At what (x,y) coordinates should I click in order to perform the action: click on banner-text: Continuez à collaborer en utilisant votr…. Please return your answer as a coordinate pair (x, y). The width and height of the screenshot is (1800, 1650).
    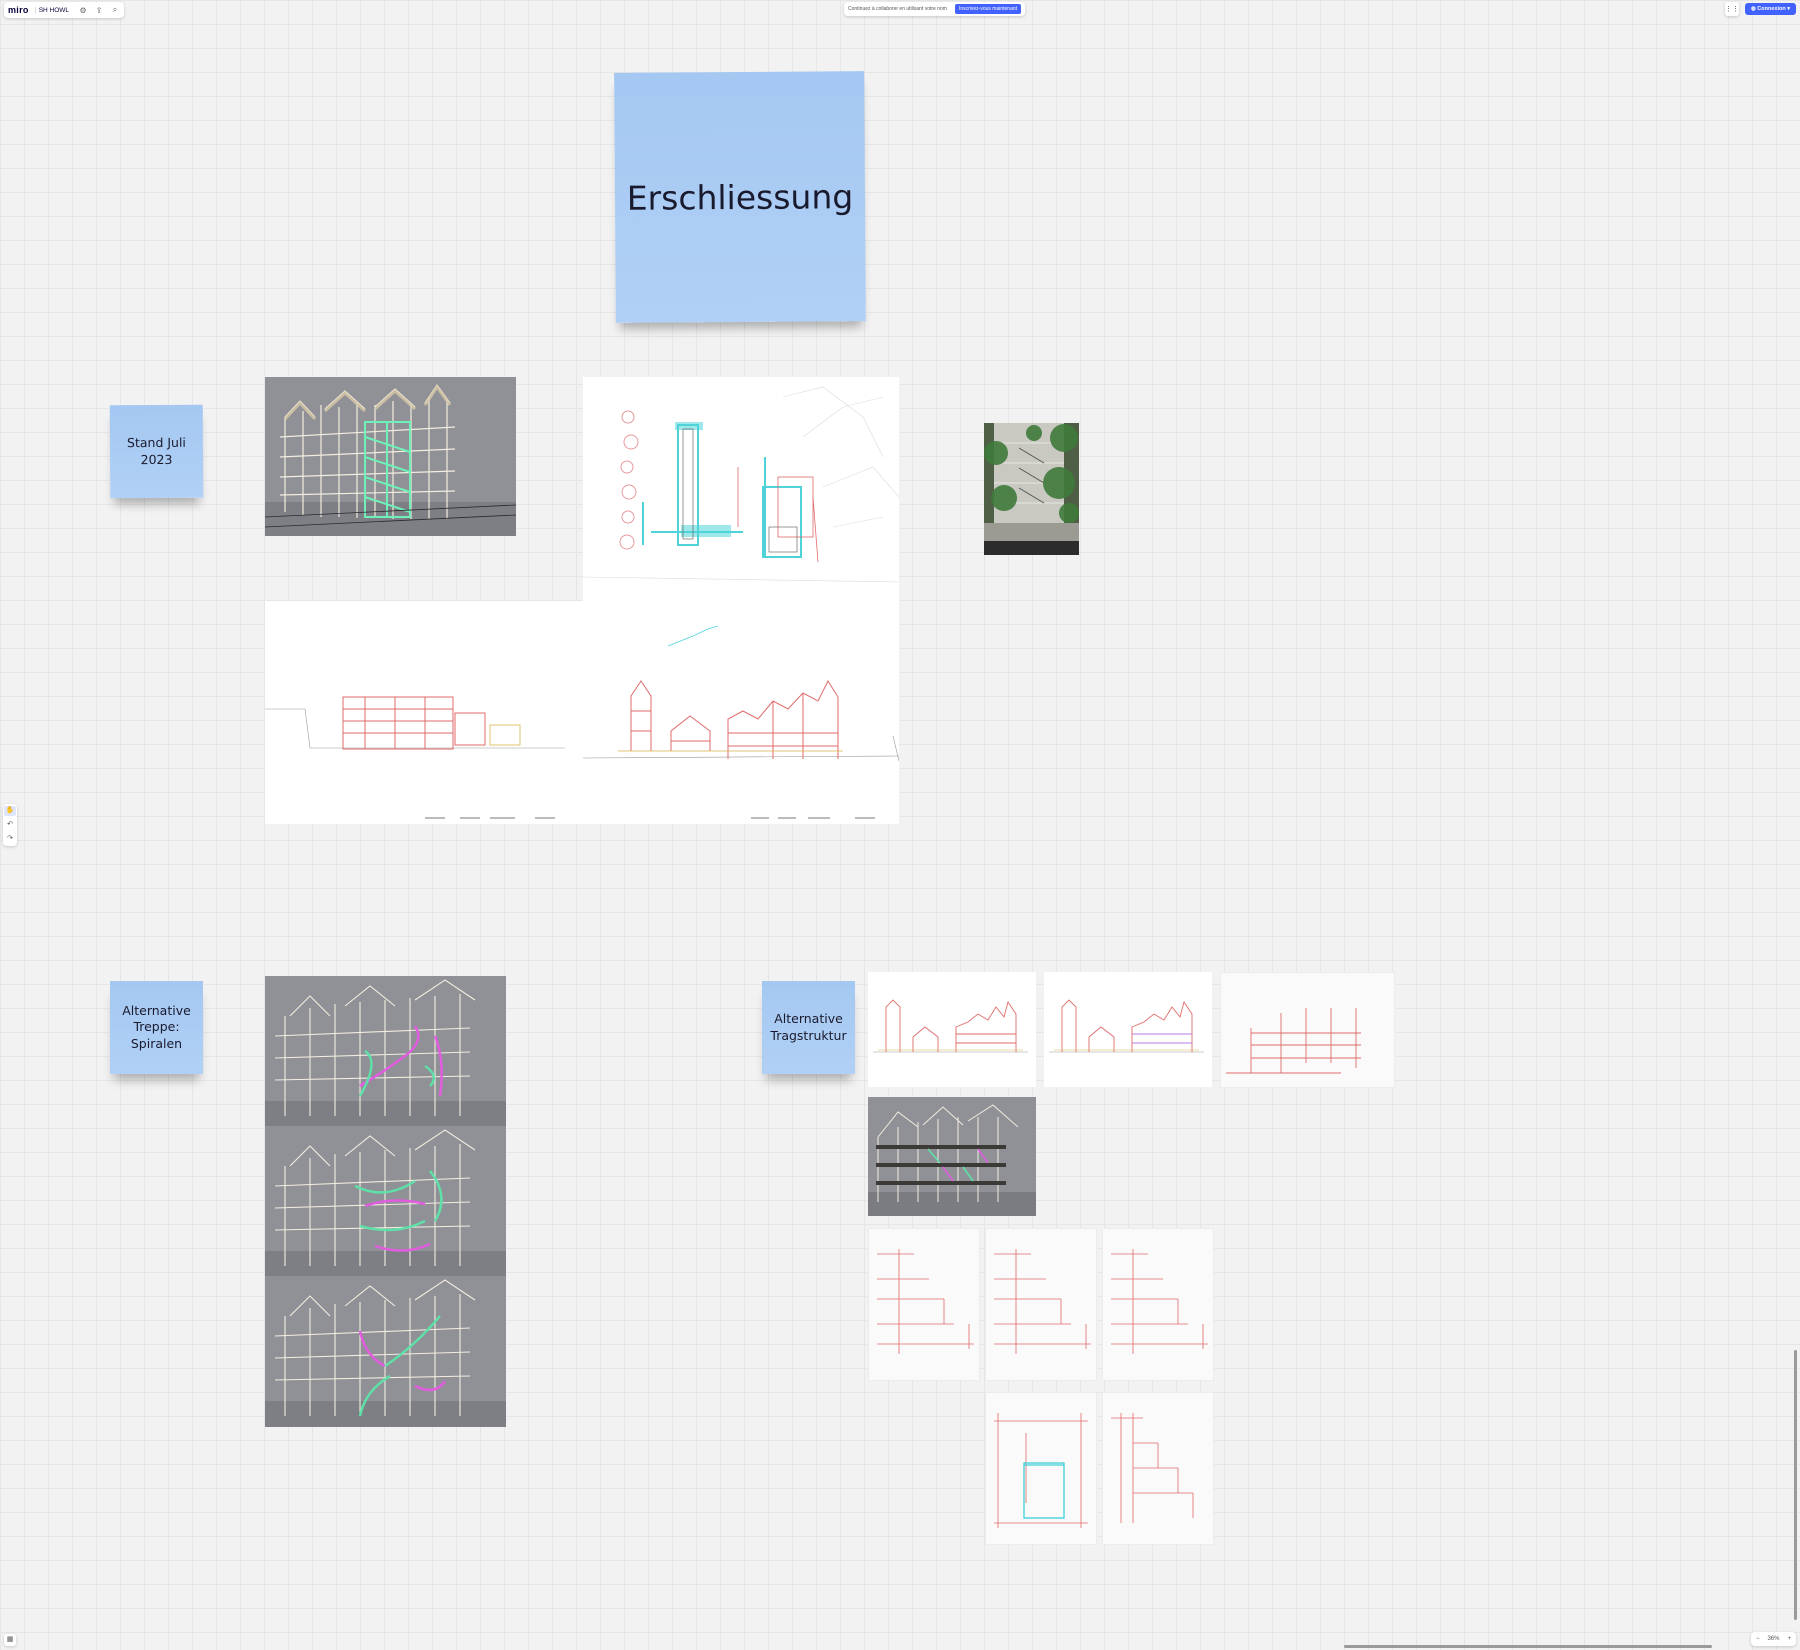
    Looking at the image, I should click on (897, 9).